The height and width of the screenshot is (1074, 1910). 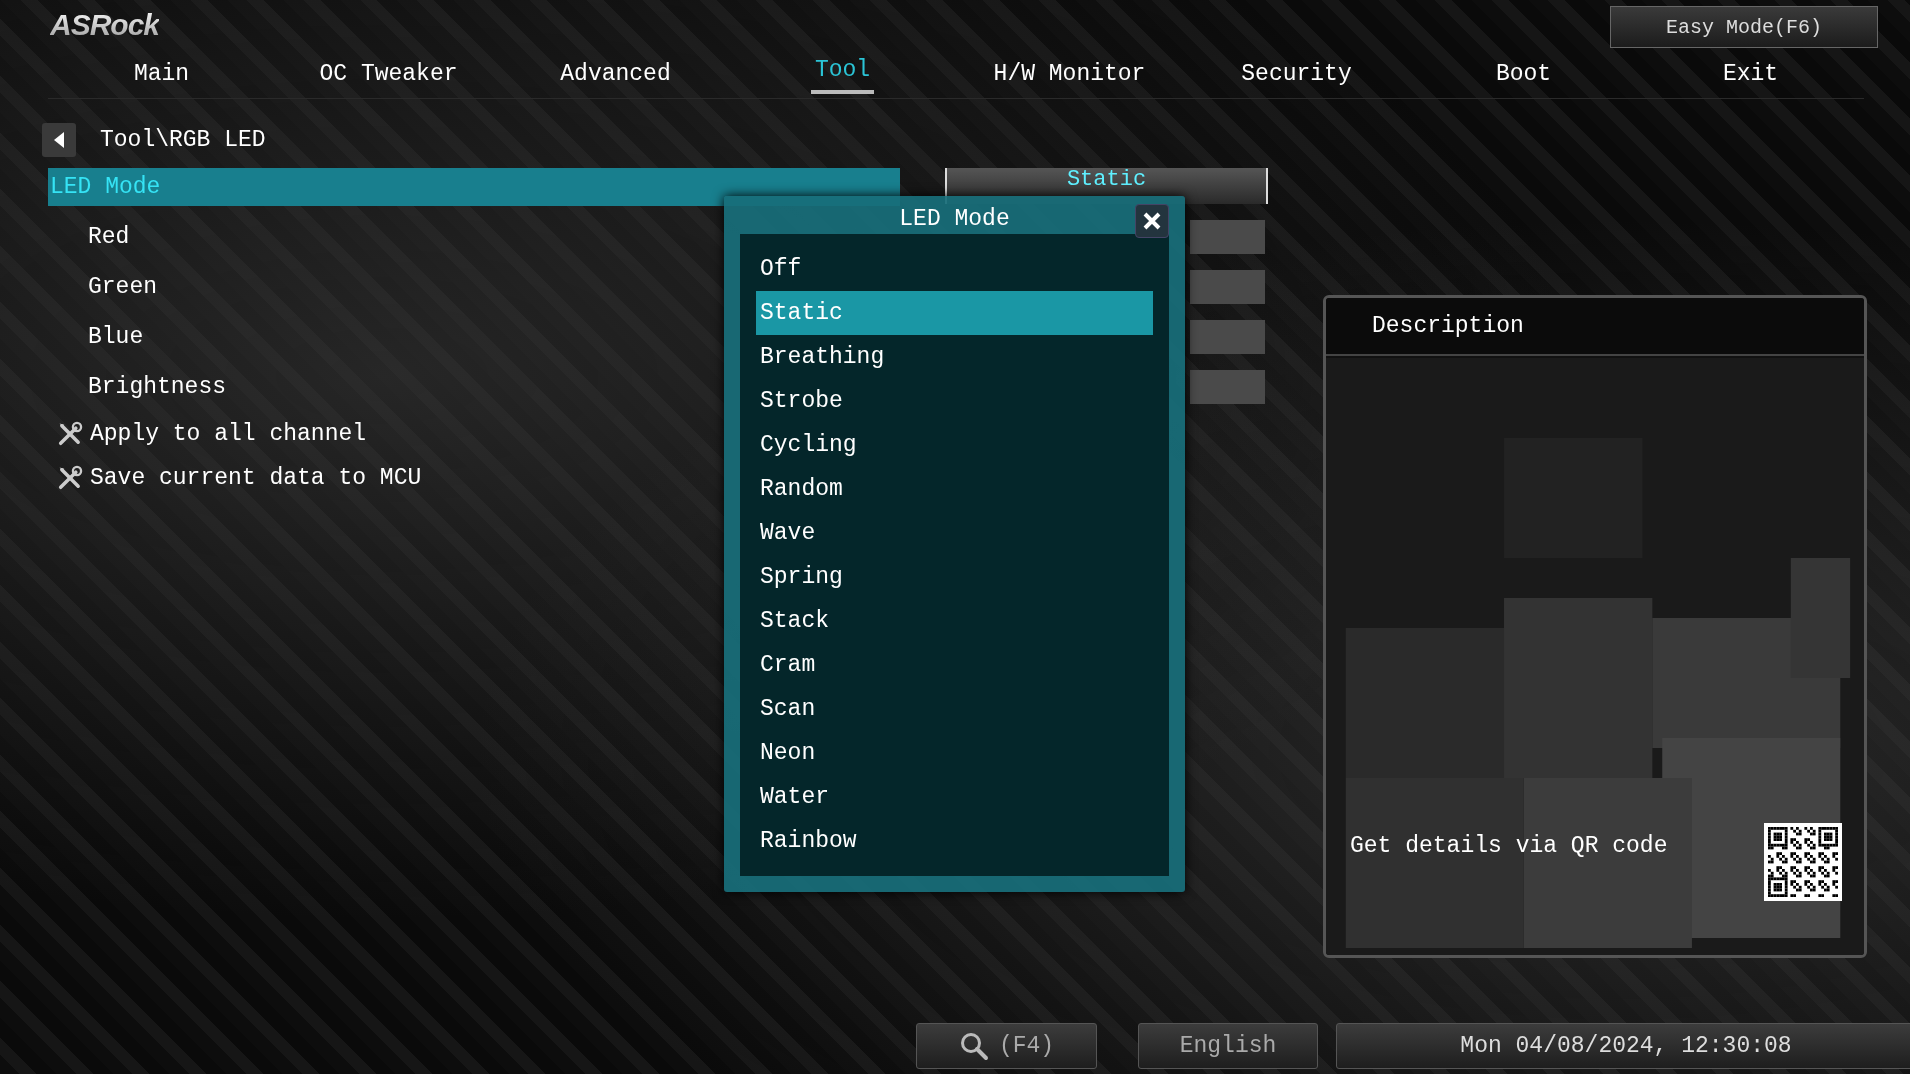 I want to click on date-time: Mon 04/08/2024, 12:30:08, so click(x=1623, y=1046).